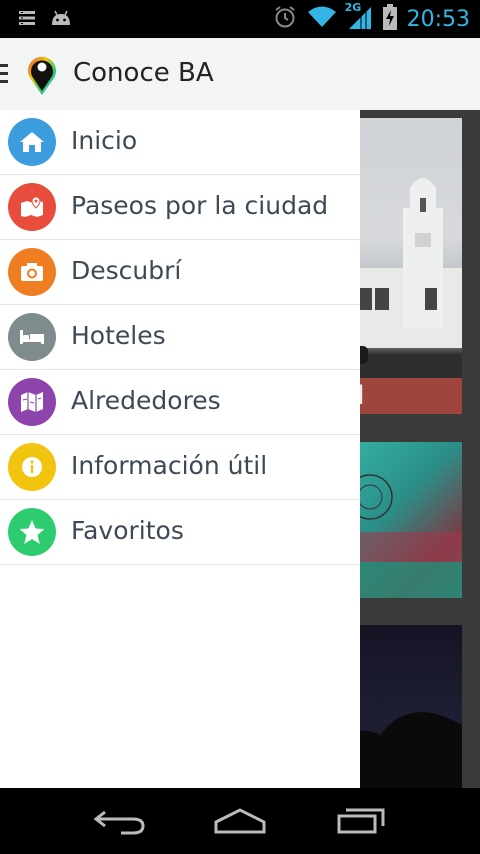 The width and height of the screenshot is (480, 854). I want to click on status-bar: 2G 20:53, so click(240, 19).